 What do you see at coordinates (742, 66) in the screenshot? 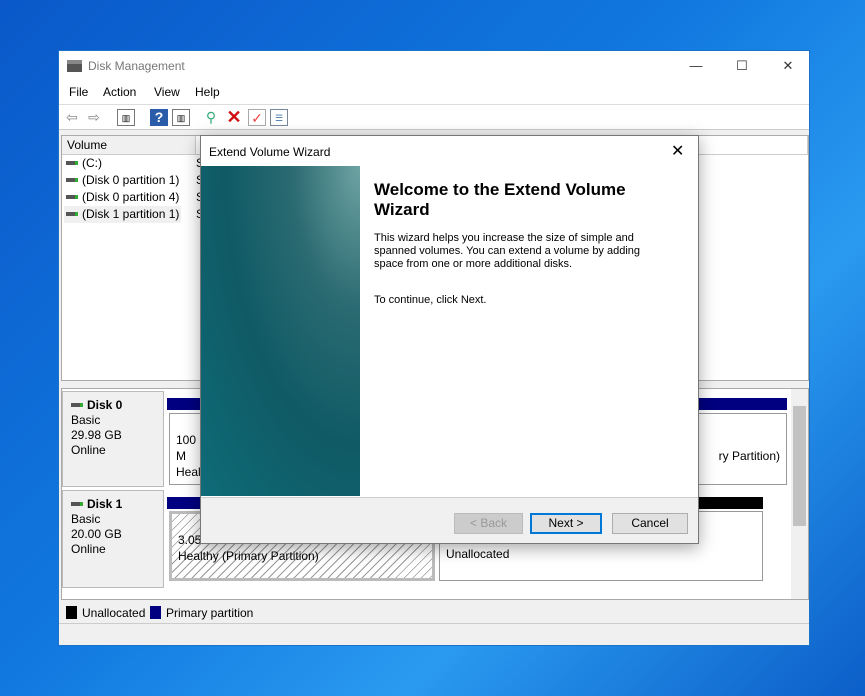
I see `maximize-button: ☐` at bounding box center [742, 66].